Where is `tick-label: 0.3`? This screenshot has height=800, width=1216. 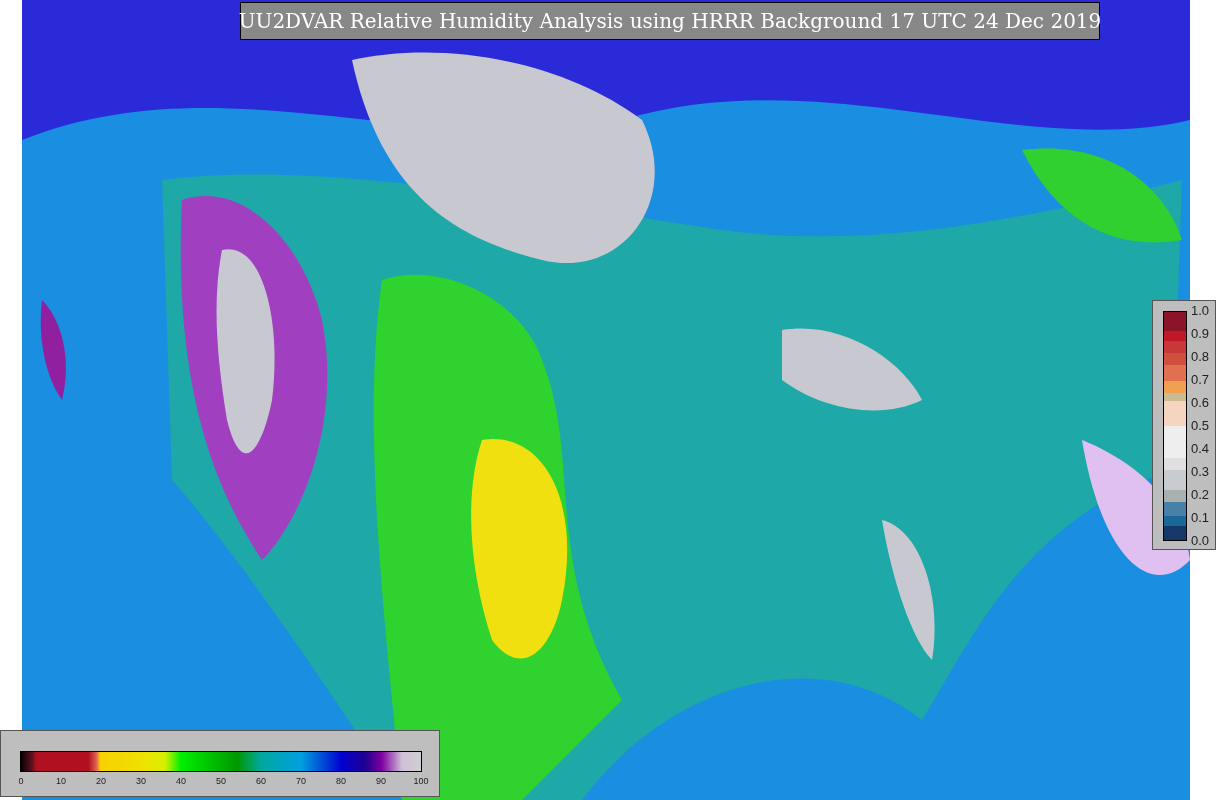
tick-label: 0.3 is located at coordinates (1200, 472).